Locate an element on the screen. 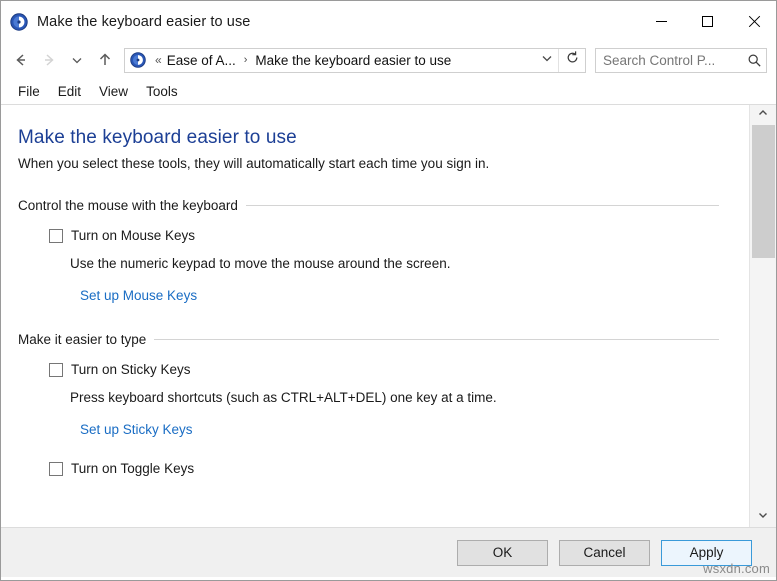 The height and width of the screenshot is (581, 777). search-box is located at coordinates (681, 60).